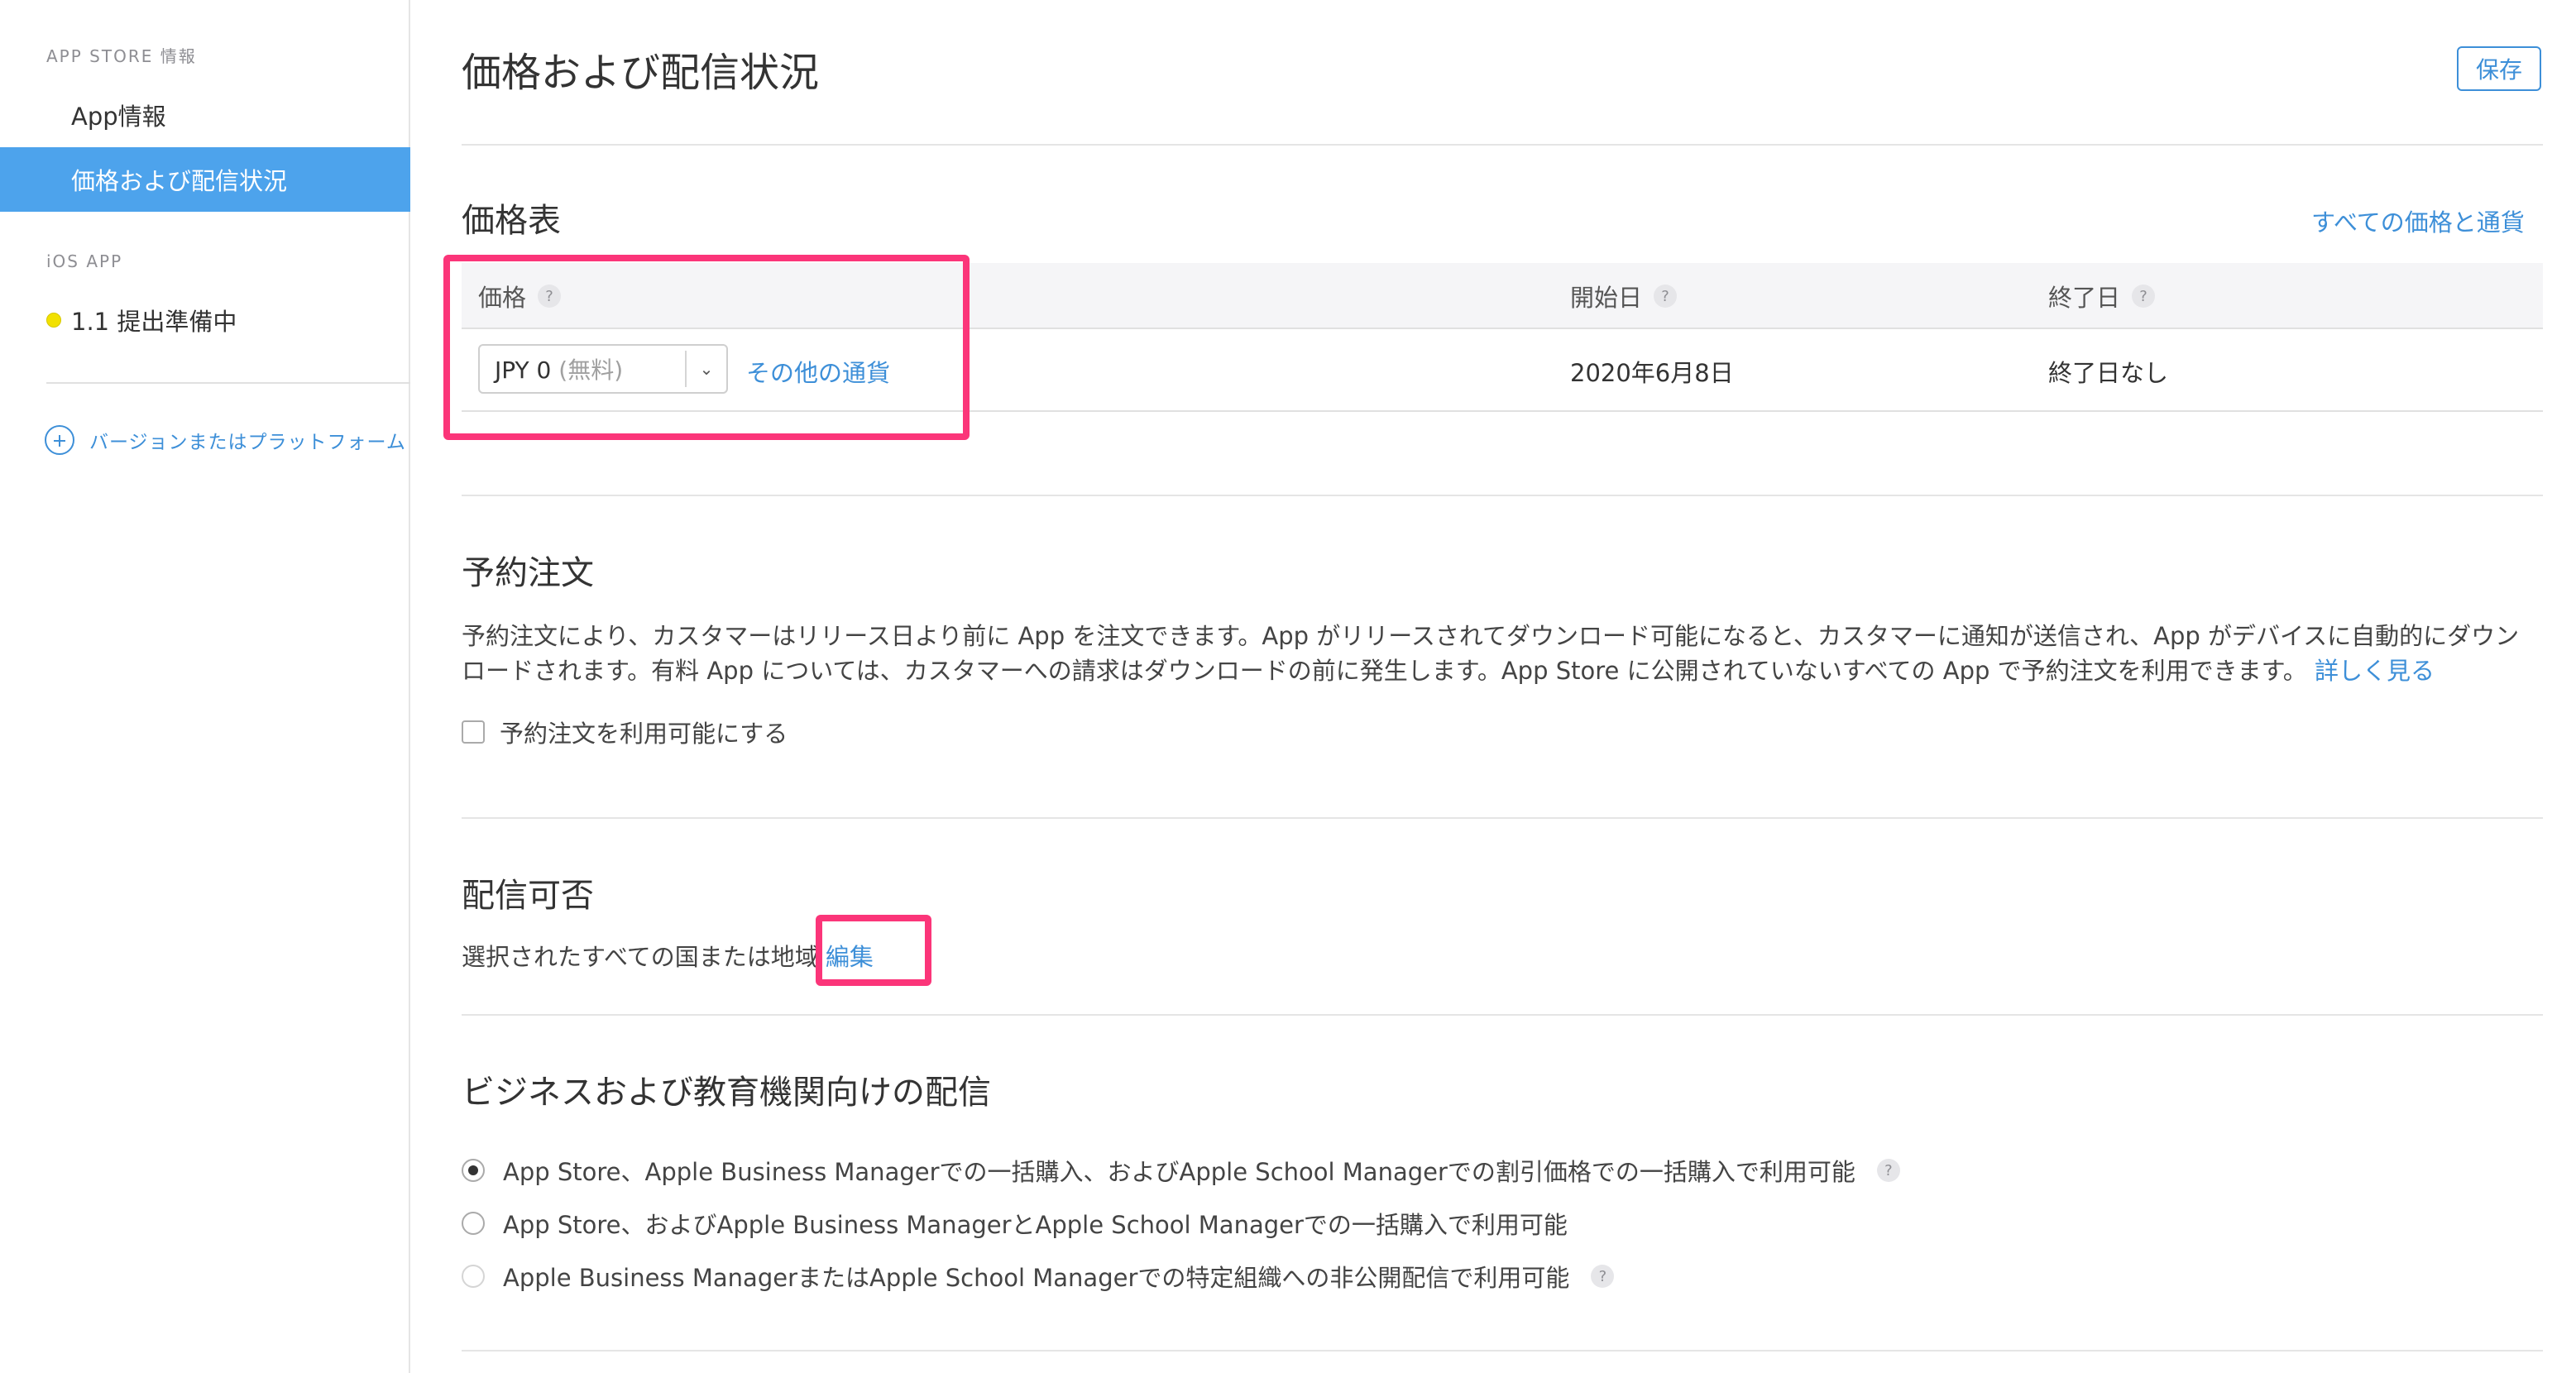 This screenshot has width=2576, height=1373. What do you see at coordinates (473, 732) in the screenshot?
I see `preorder-checkbox` at bounding box center [473, 732].